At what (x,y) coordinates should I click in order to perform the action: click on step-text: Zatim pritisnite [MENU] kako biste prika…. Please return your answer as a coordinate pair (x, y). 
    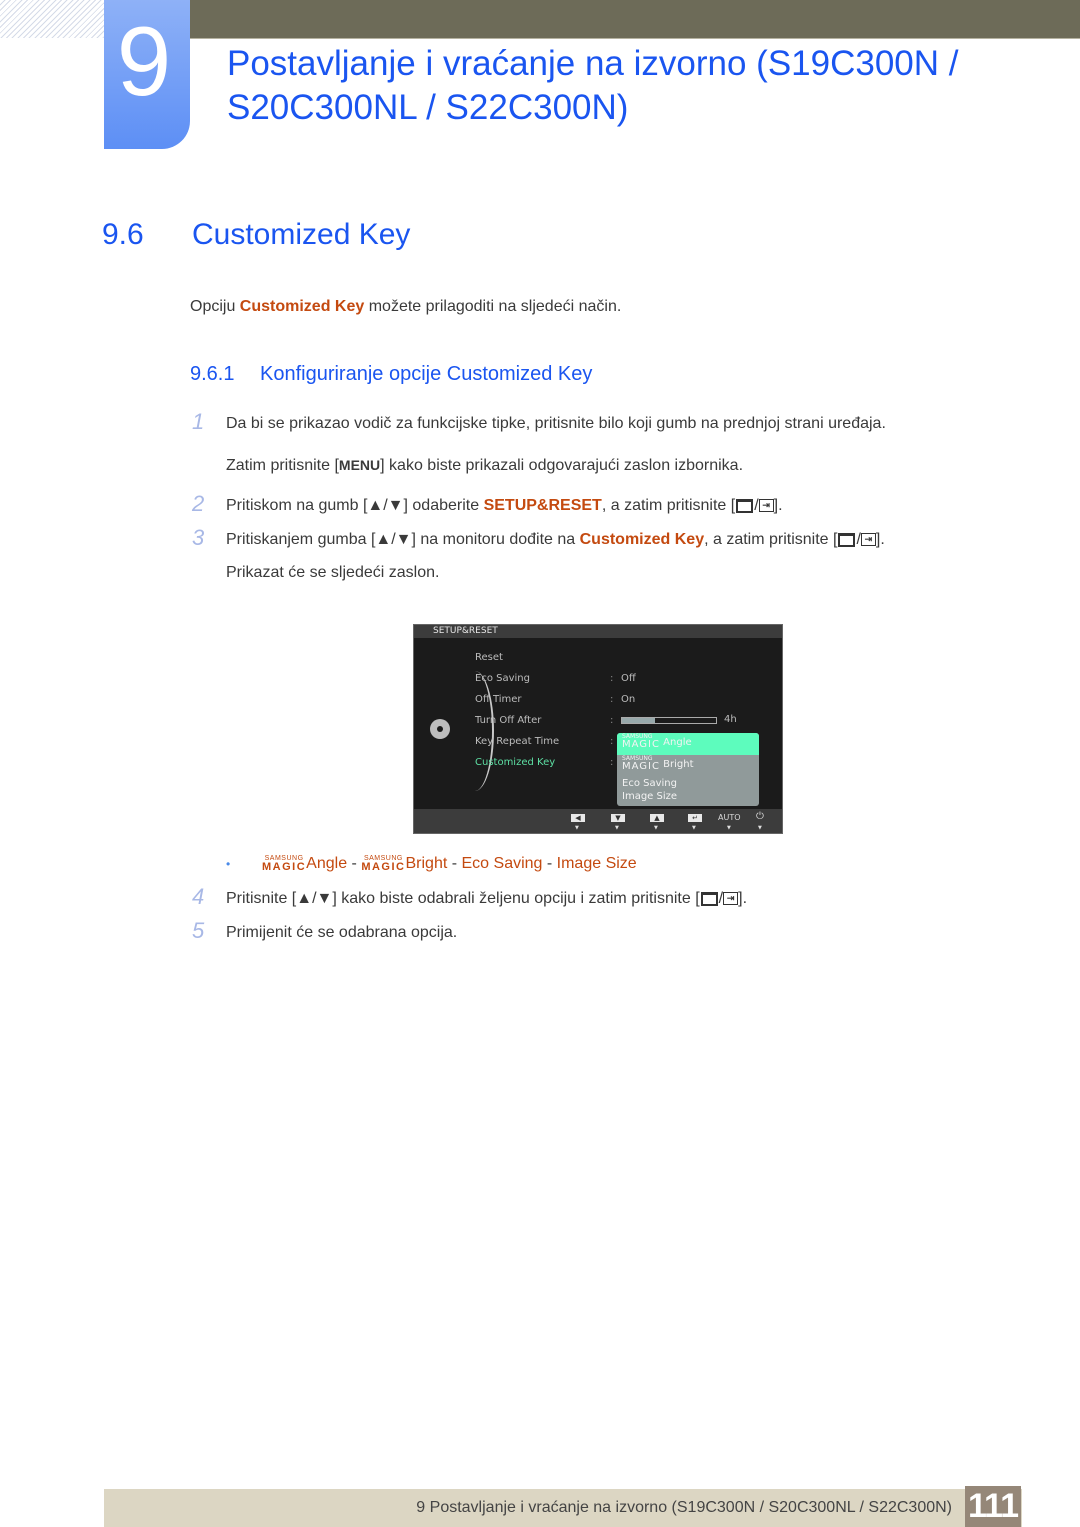
    Looking at the image, I should click on (484, 466).